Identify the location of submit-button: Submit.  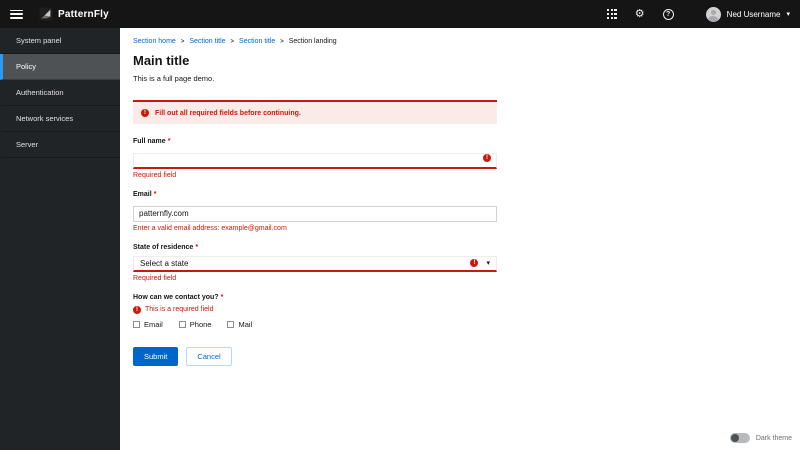
(156, 356).